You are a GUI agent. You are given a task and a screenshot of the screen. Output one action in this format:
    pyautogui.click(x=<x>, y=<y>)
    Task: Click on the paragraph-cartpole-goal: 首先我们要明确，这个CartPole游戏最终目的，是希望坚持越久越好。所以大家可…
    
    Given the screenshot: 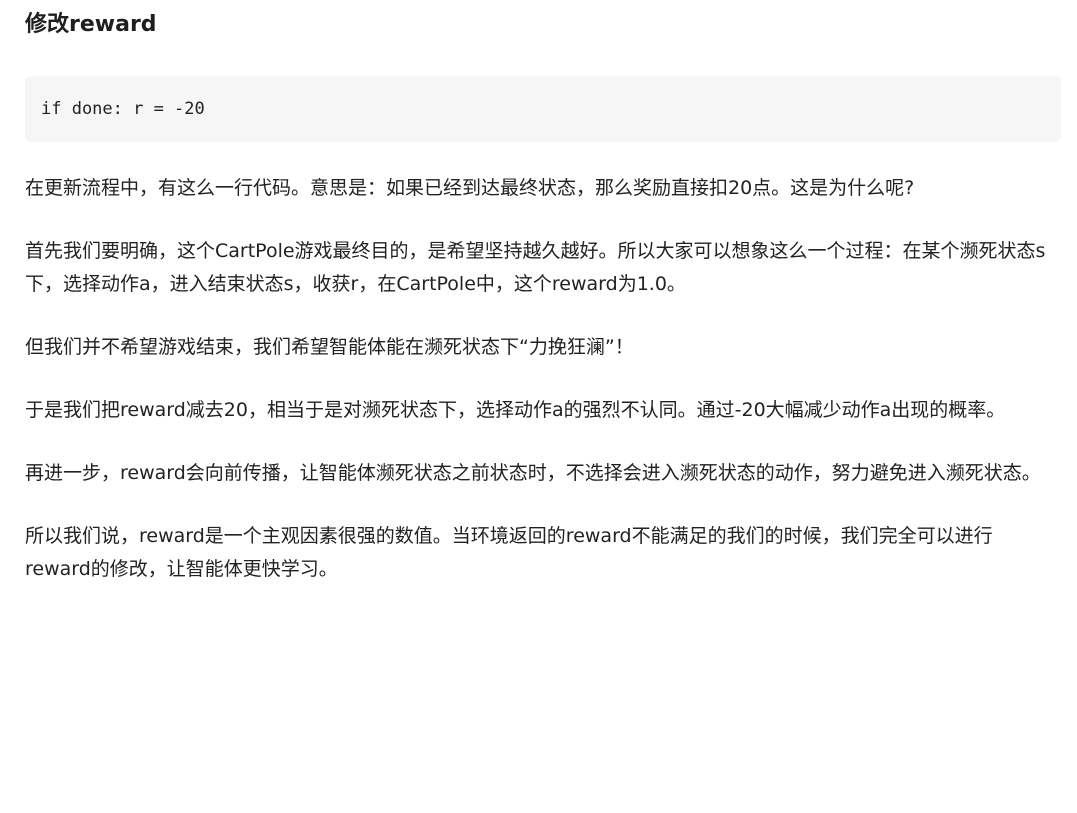 What is the action you would take?
    pyautogui.click(x=535, y=267)
    